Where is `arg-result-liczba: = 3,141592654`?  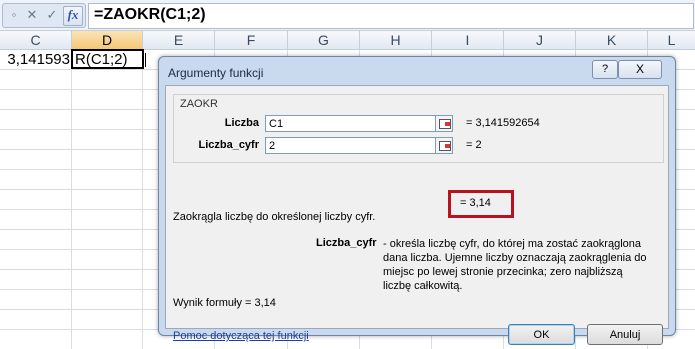 arg-result-liczba: = 3,141592654 is located at coordinates (503, 123).